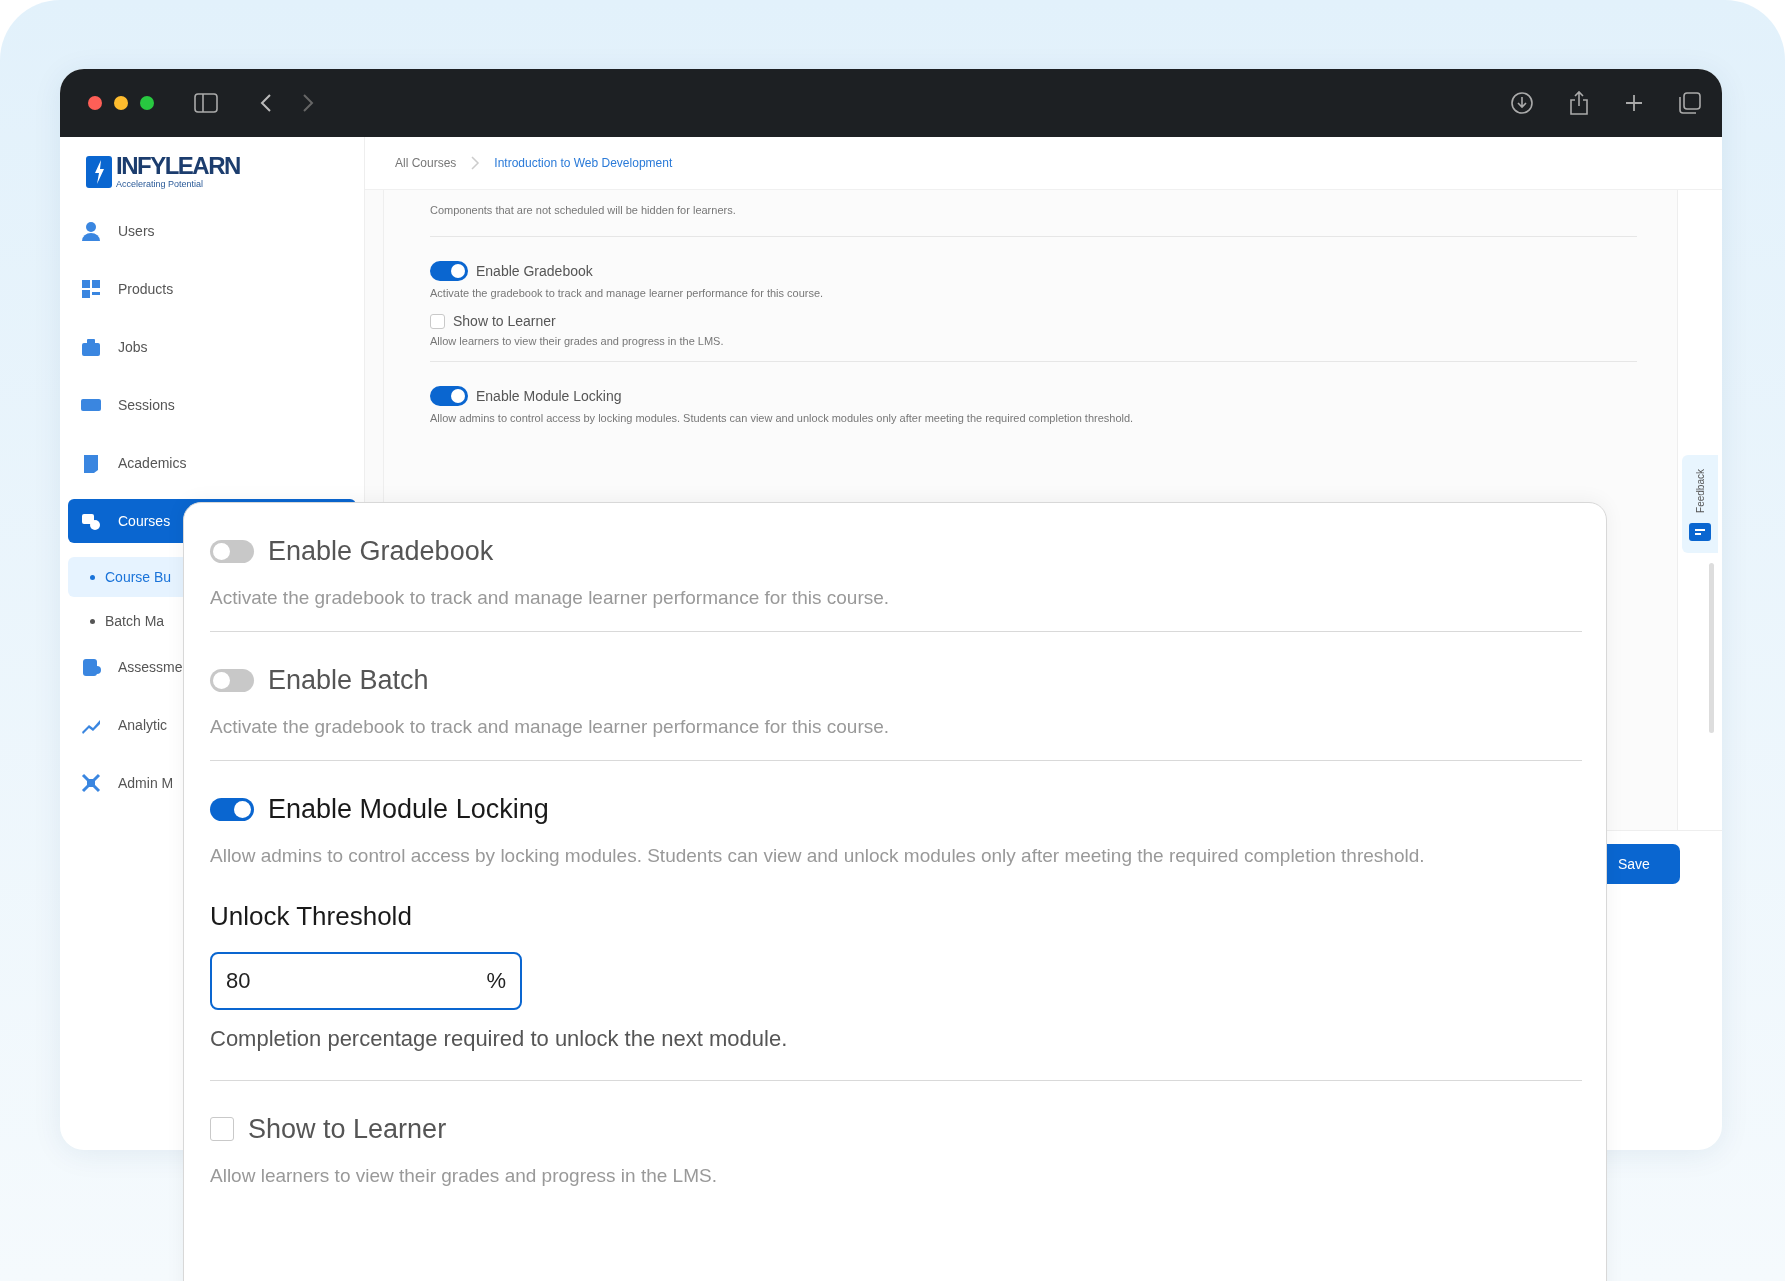 This screenshot has width=1785, height=1281. Describe the element at coordinates (499, 1039) in the screenshot. I see `field-hint: Completion percentage required to unlock the next module.` at that location.